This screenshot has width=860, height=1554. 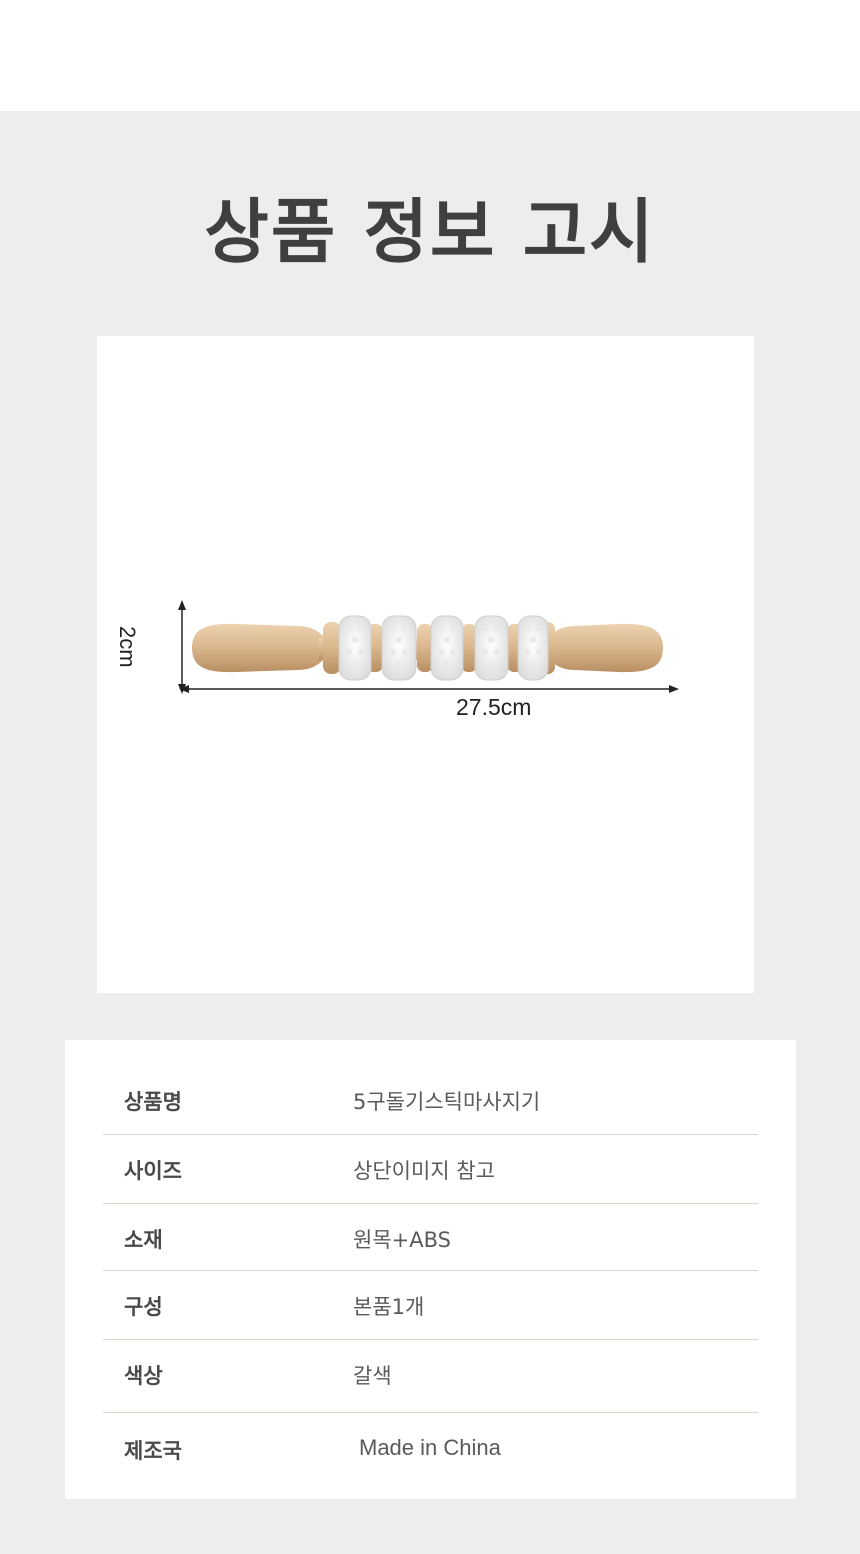 I want to click on massage-stick-illustration, so click(x=428, y=647).